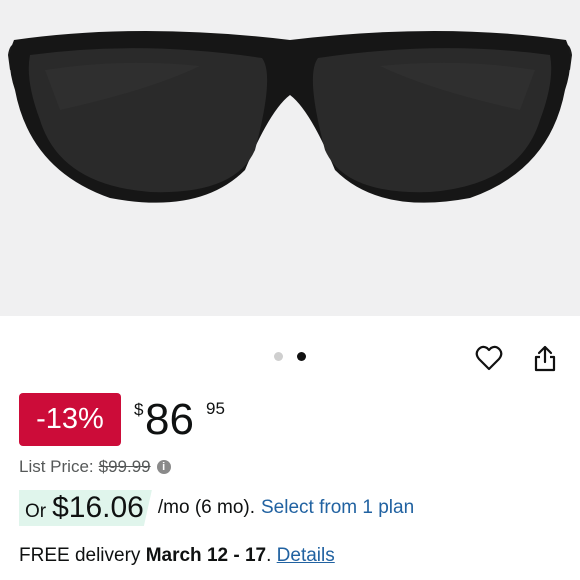  I want to click on heart-icon, so click(489, 358).